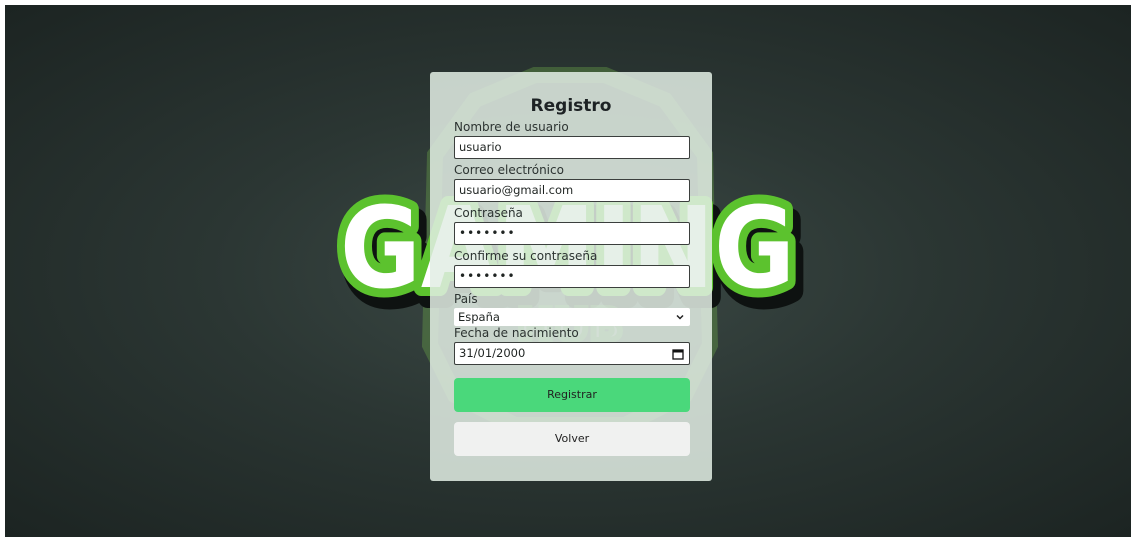  Describe the element at coordinates (488, 213) in the screenshot. I see `password-label: Contraseña` at that location.